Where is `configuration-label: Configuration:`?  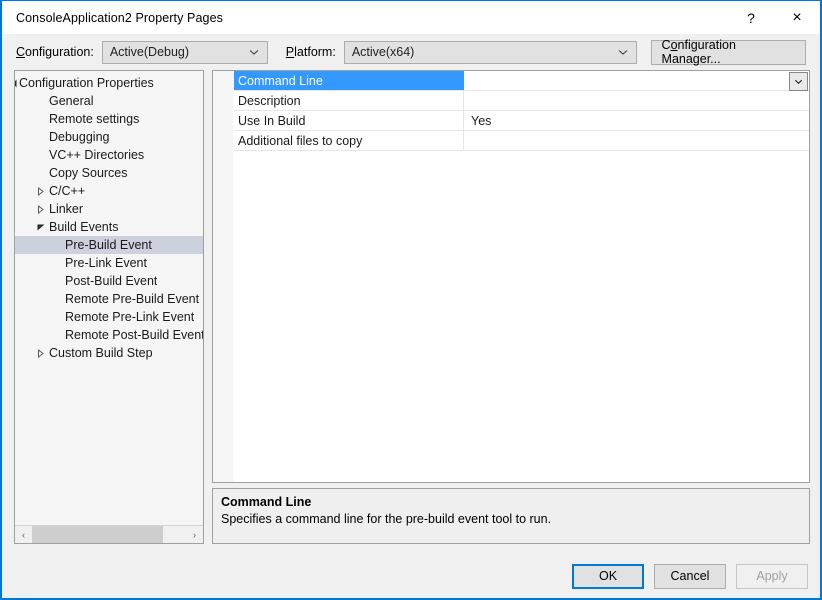
configuration-label: Configuration: is located at coordinates (55, 52).